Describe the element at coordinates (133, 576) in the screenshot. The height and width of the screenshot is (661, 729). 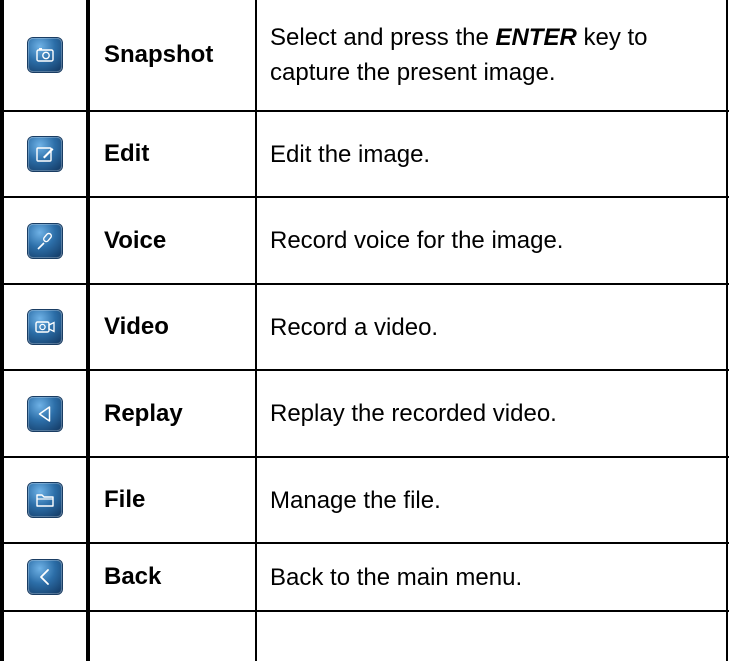
I see `function-name: Back` at that location.